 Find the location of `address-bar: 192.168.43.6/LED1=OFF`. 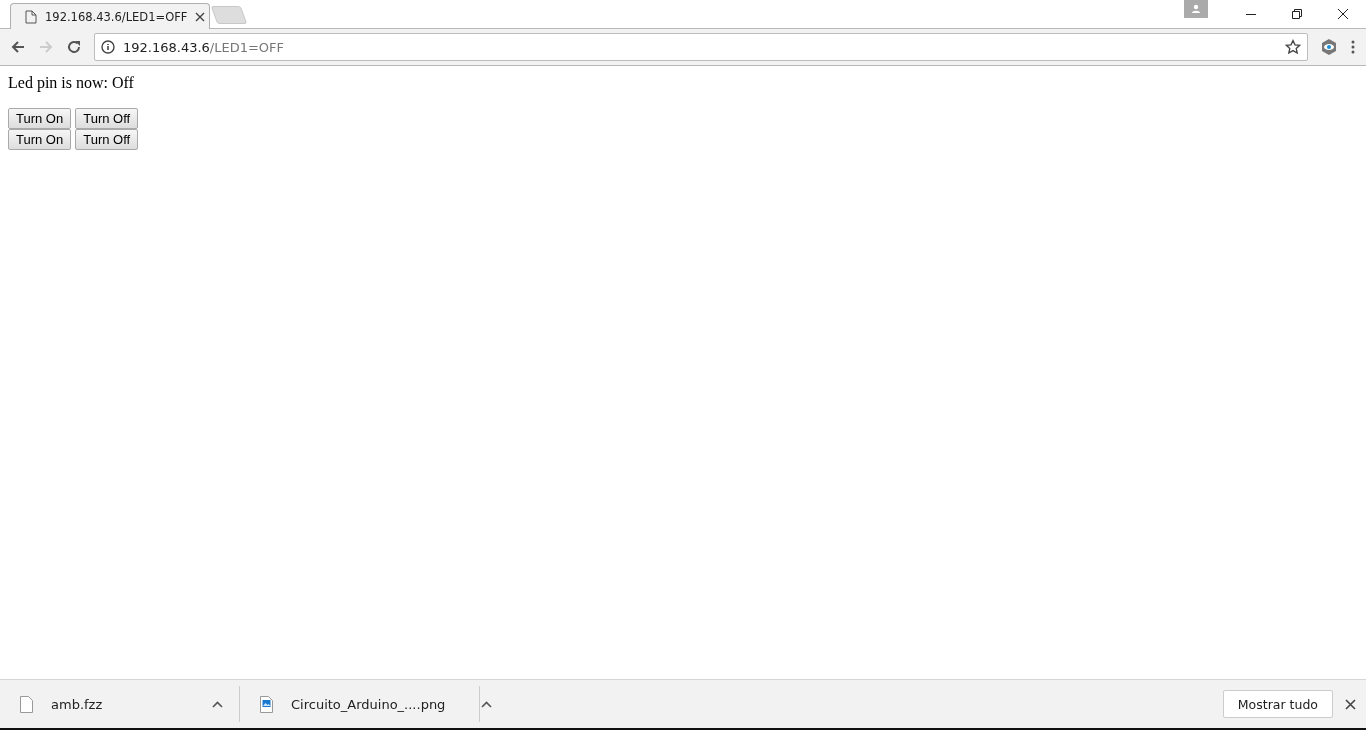

address-bar: 192.168.43.6/LED1=OFF is located at coordinates (701, 47).